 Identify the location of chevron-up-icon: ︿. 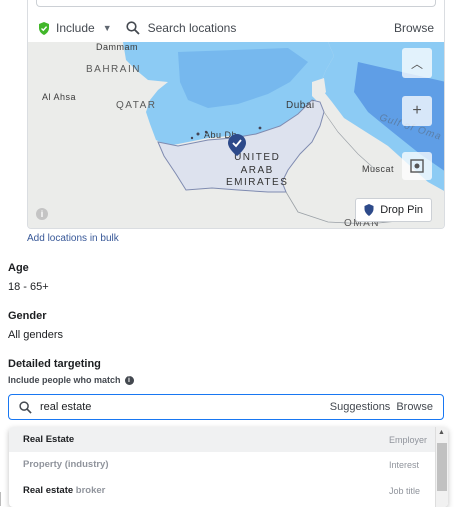
(416, 63).